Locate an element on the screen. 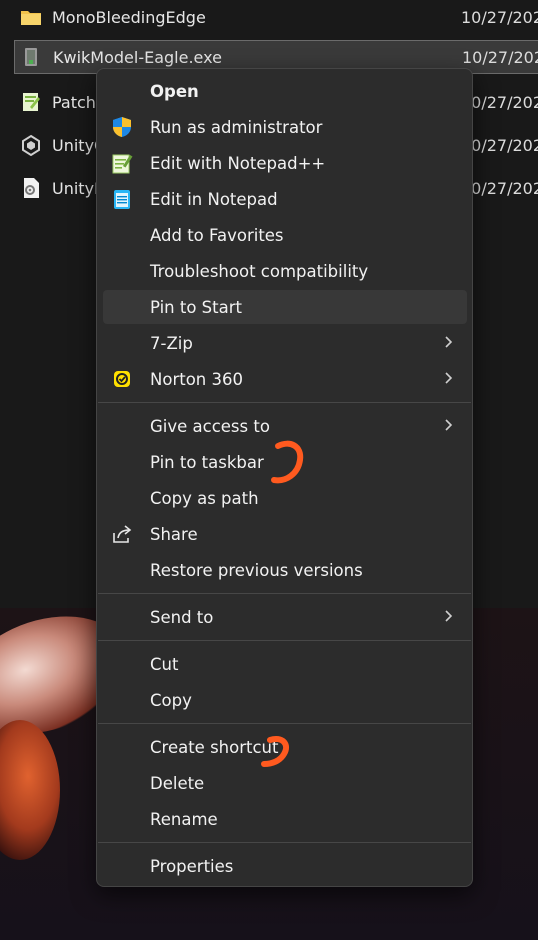 The width and height of the screenshot is (538, 940). file-name: KwikModel-Eagle.exe is located at coordinates (137, 57).